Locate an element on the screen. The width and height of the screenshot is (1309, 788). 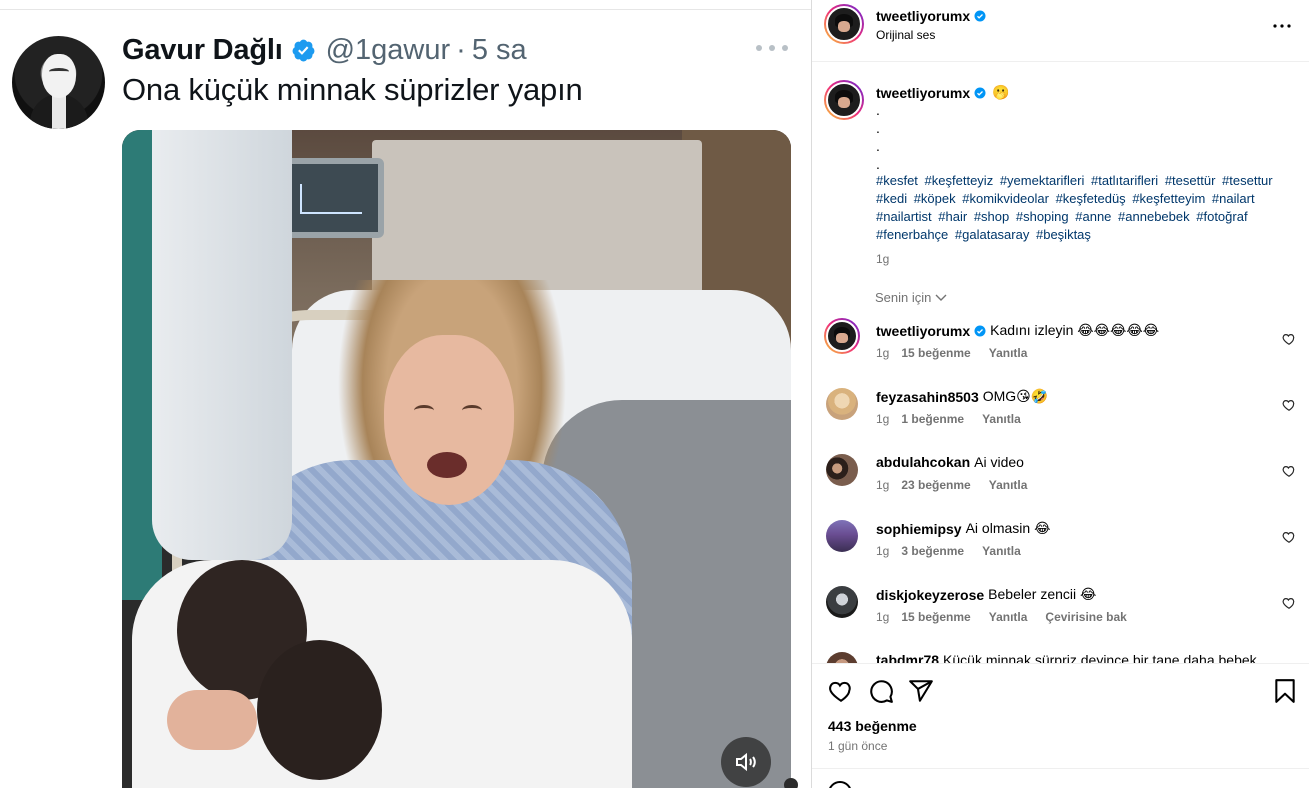
hashtag-link: #fenerbahçe is located at coordinates (912, 234).